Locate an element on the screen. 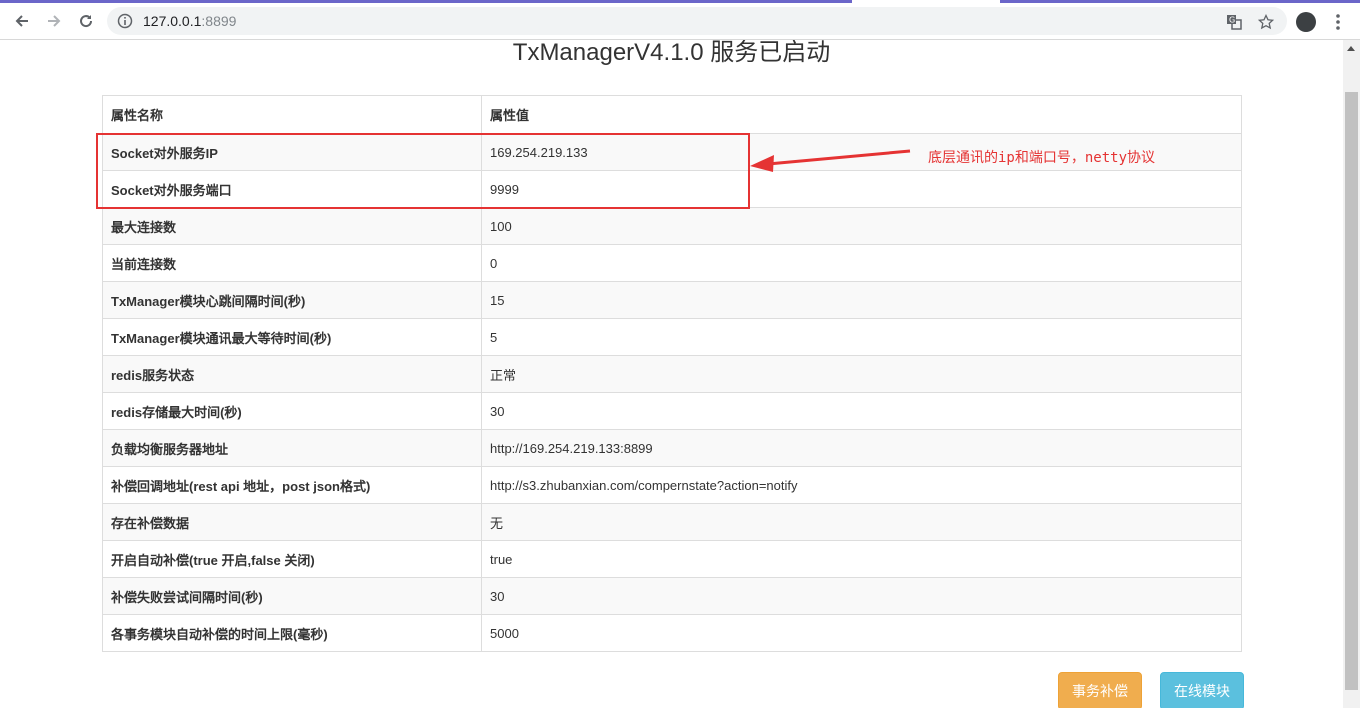 The width and height of the screenshot is (1360, 708). table-row: redis存储最大时间(秒) 30 is located at coordinates (672, 411).